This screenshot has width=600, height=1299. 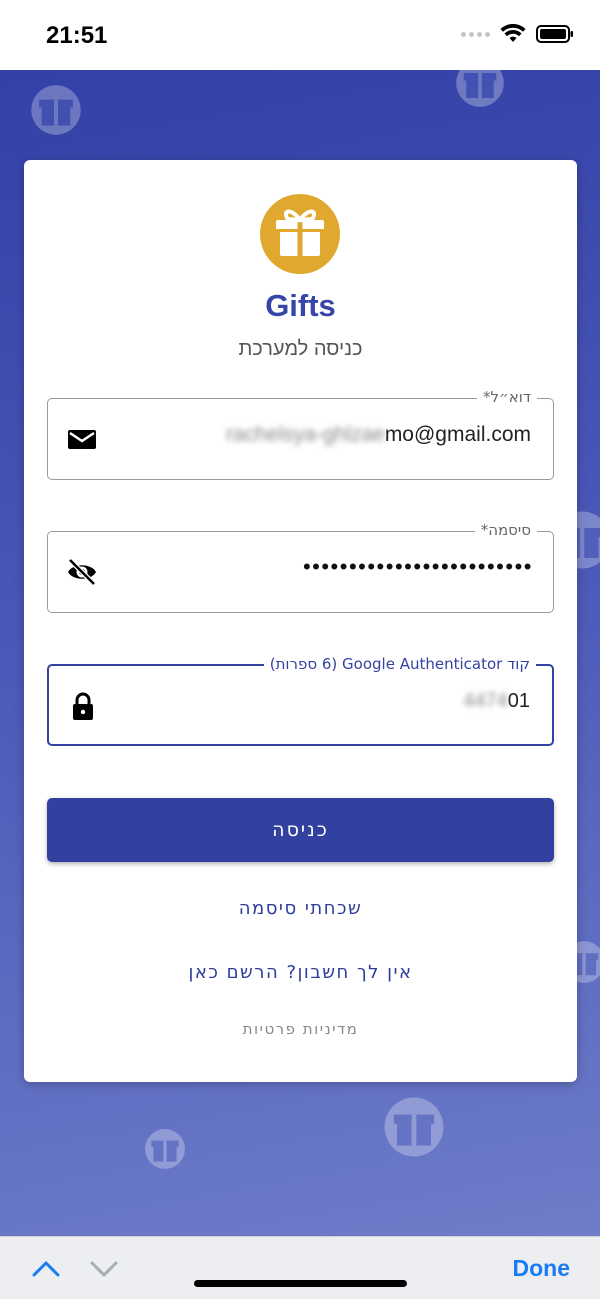 I want to click on password-value: •••••••••••••••••••••••••, so click(x=418, y=567).